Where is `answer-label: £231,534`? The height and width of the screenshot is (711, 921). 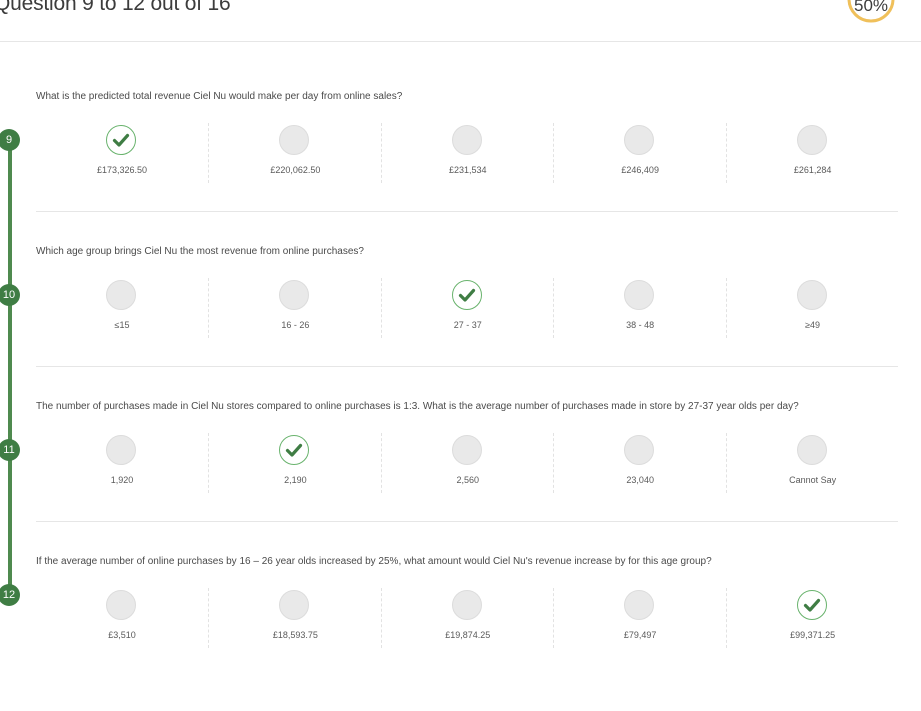 answer-label: £231,534 is located at coordinates (468, 170).